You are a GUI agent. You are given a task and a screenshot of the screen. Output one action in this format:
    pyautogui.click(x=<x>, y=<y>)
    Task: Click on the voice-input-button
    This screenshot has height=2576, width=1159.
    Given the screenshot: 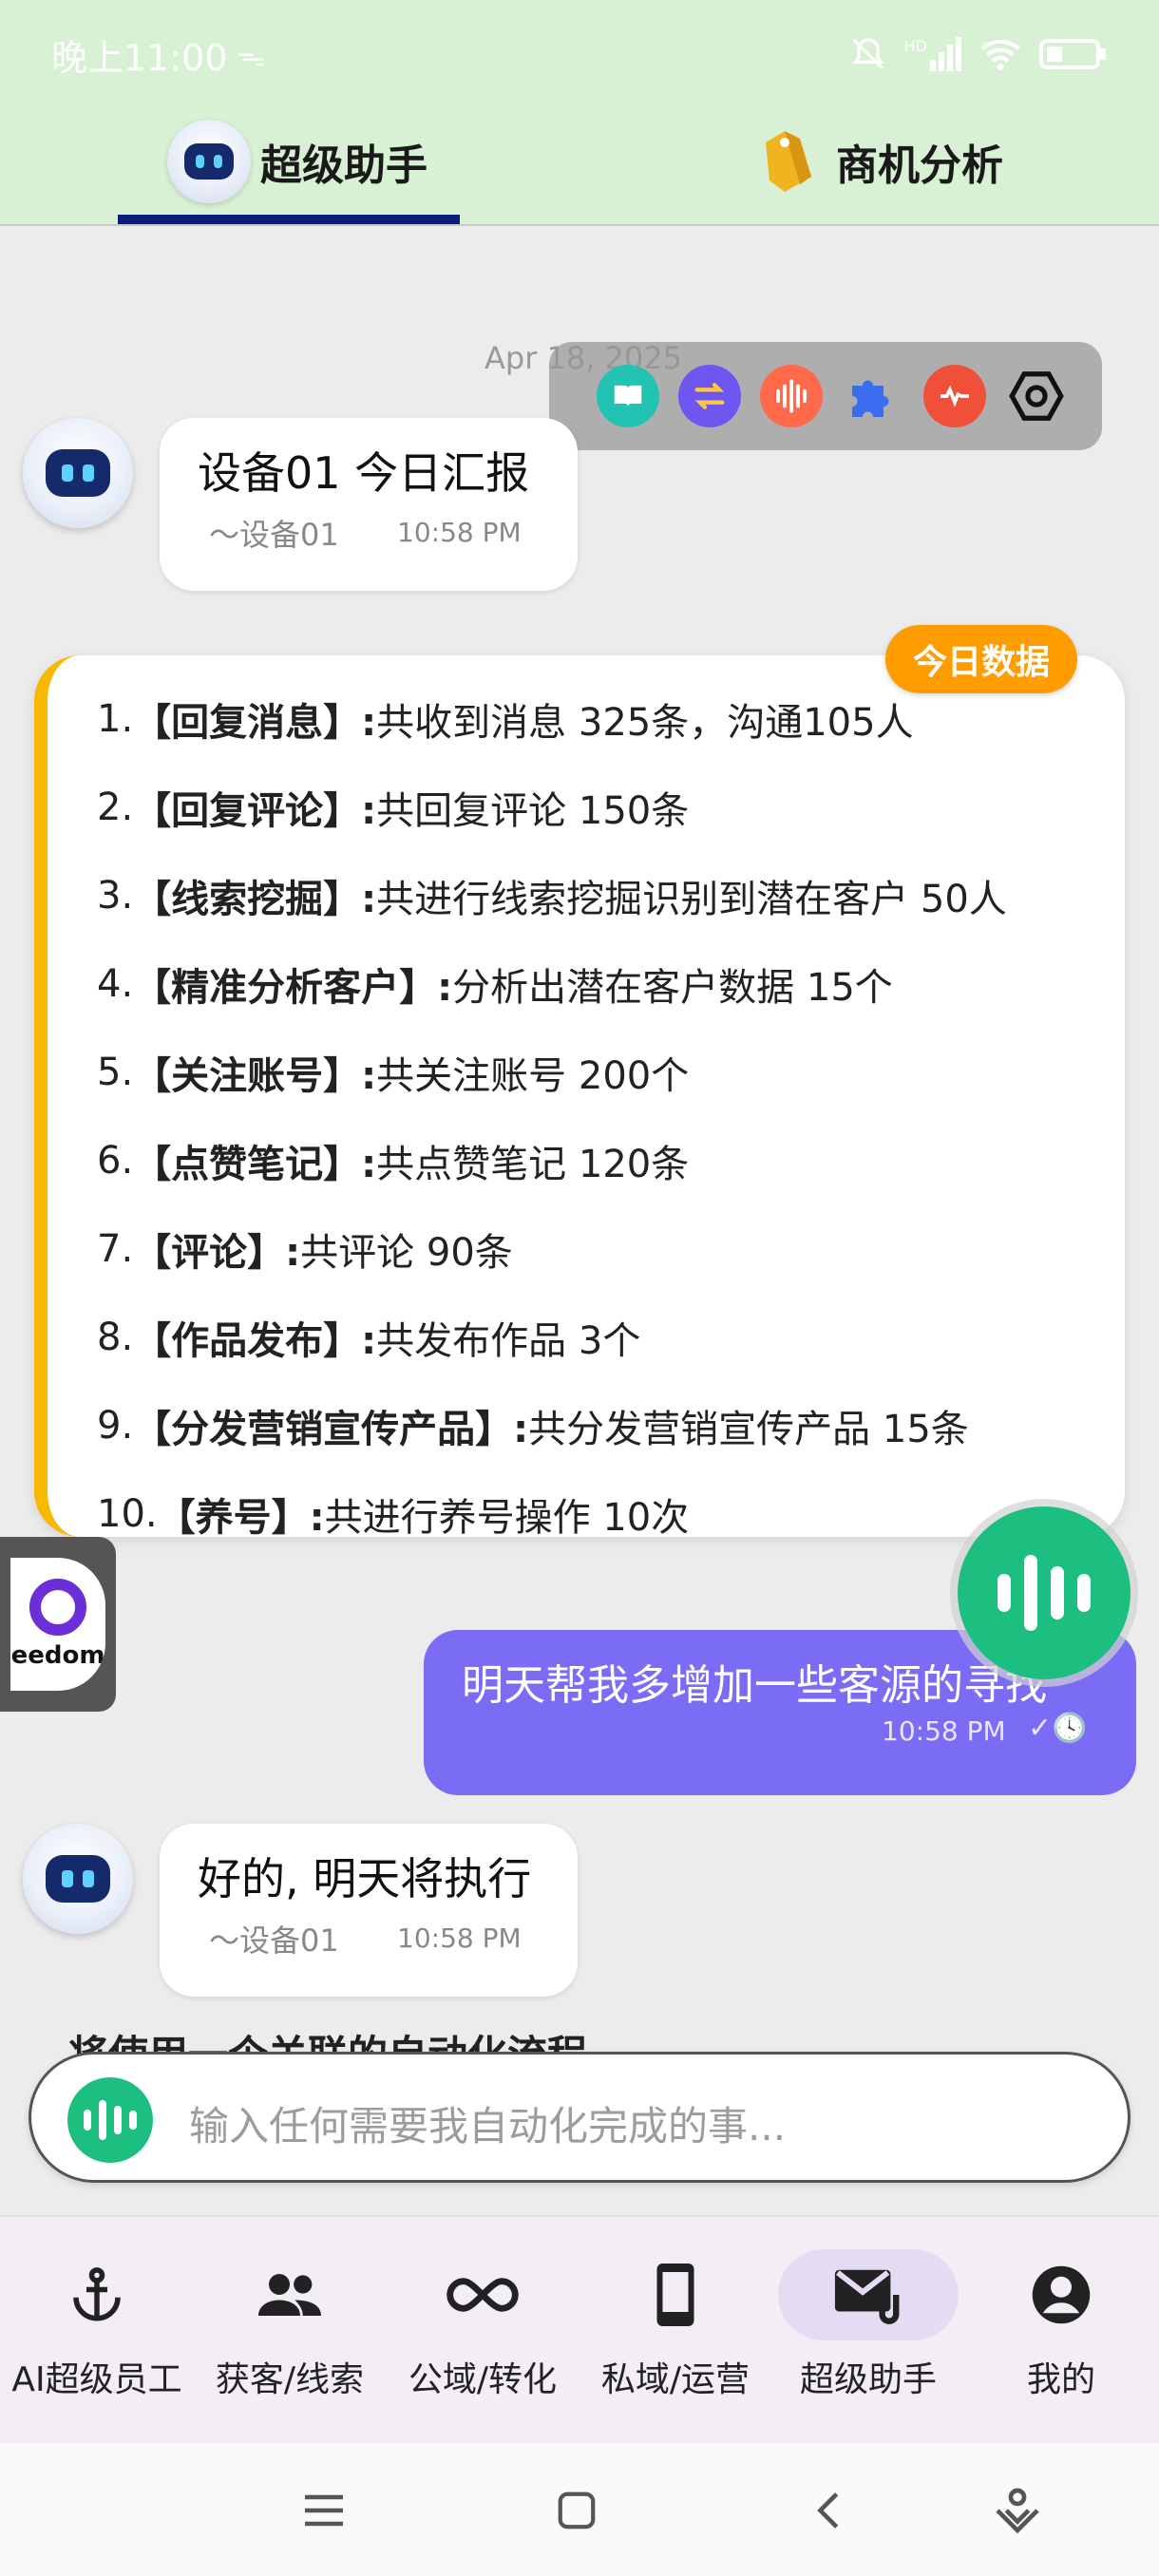 What is the action you would take?
    pyautogui.click(x=1044, y=1592)
    